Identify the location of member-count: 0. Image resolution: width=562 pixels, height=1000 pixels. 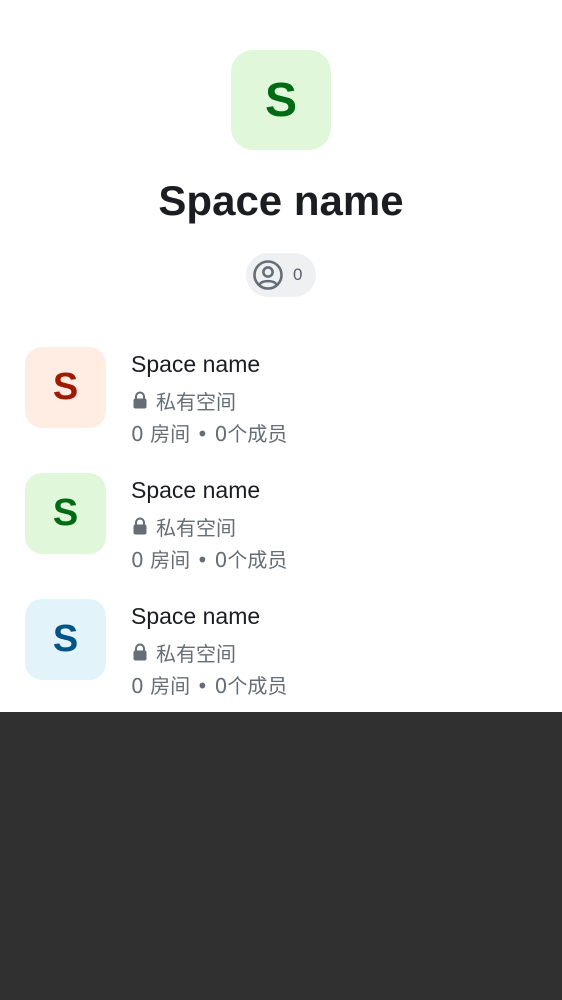
(298, 274).